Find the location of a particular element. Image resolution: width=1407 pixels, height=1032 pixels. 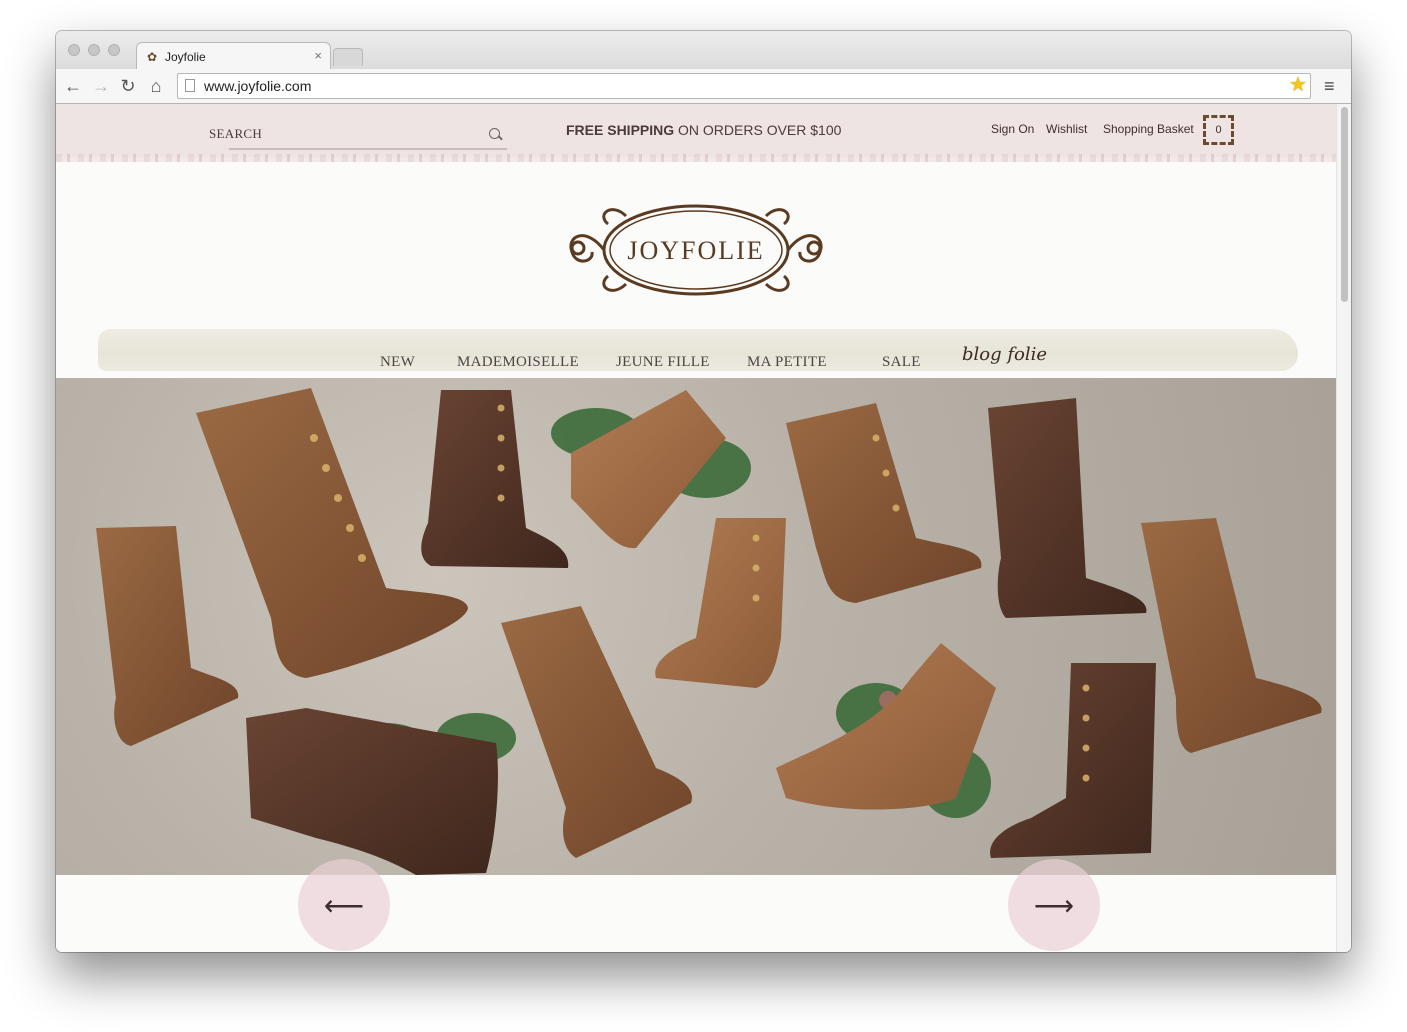

browser-menu-icon: ≡ is located at coordinates (1329, 86).